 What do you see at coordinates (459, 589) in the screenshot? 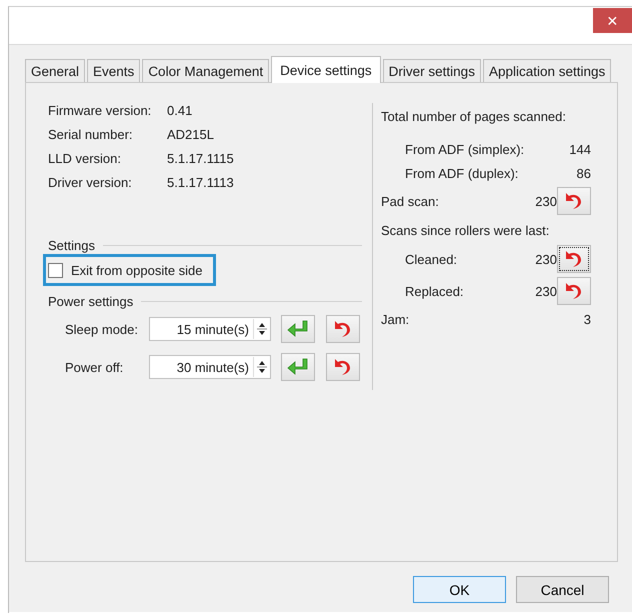
I see `dialog-button: OK` at bounding box center [459, 589].